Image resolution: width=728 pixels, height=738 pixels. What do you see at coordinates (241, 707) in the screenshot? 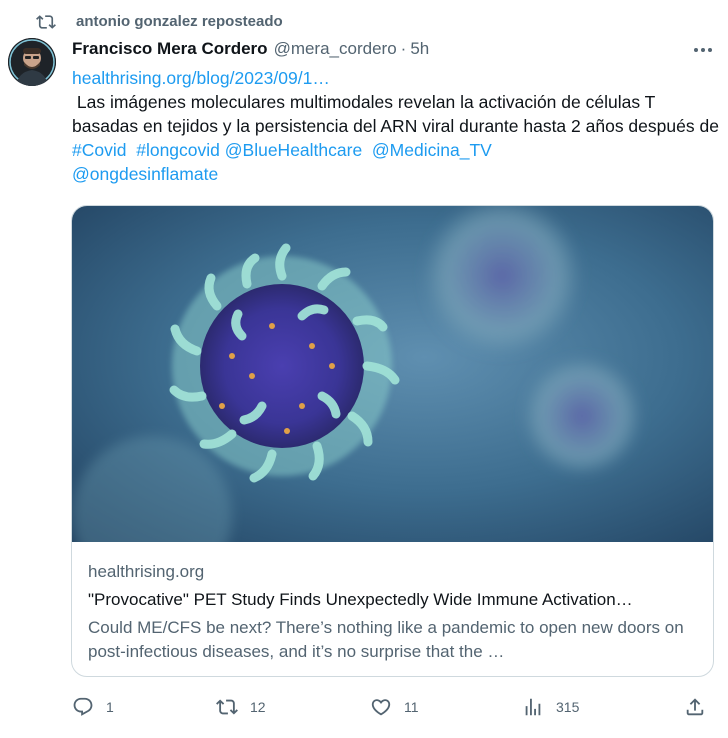
I see `retweet-button: 12` at bounding box center [241, 707].